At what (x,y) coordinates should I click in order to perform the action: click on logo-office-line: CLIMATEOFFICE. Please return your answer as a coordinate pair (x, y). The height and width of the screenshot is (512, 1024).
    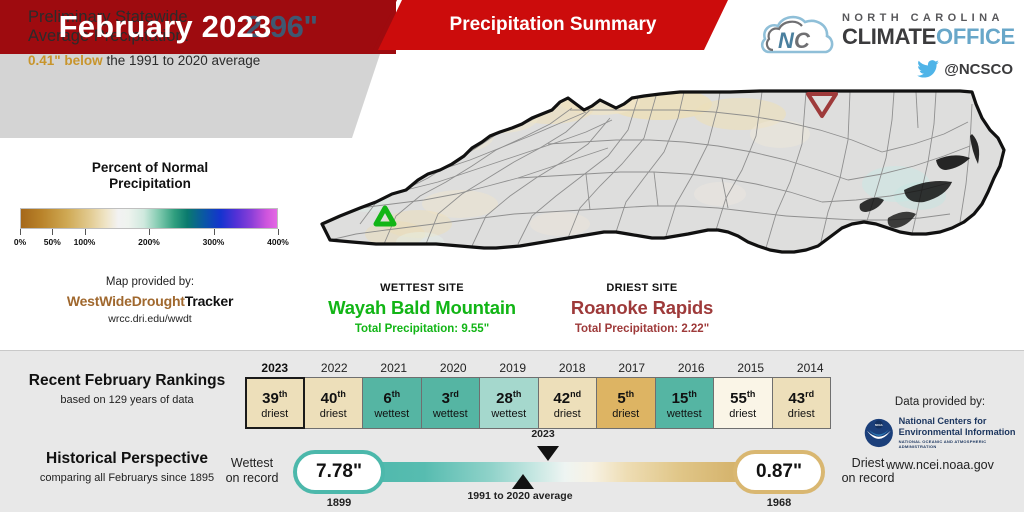
    Looking at the image, I should click on (928, 36).